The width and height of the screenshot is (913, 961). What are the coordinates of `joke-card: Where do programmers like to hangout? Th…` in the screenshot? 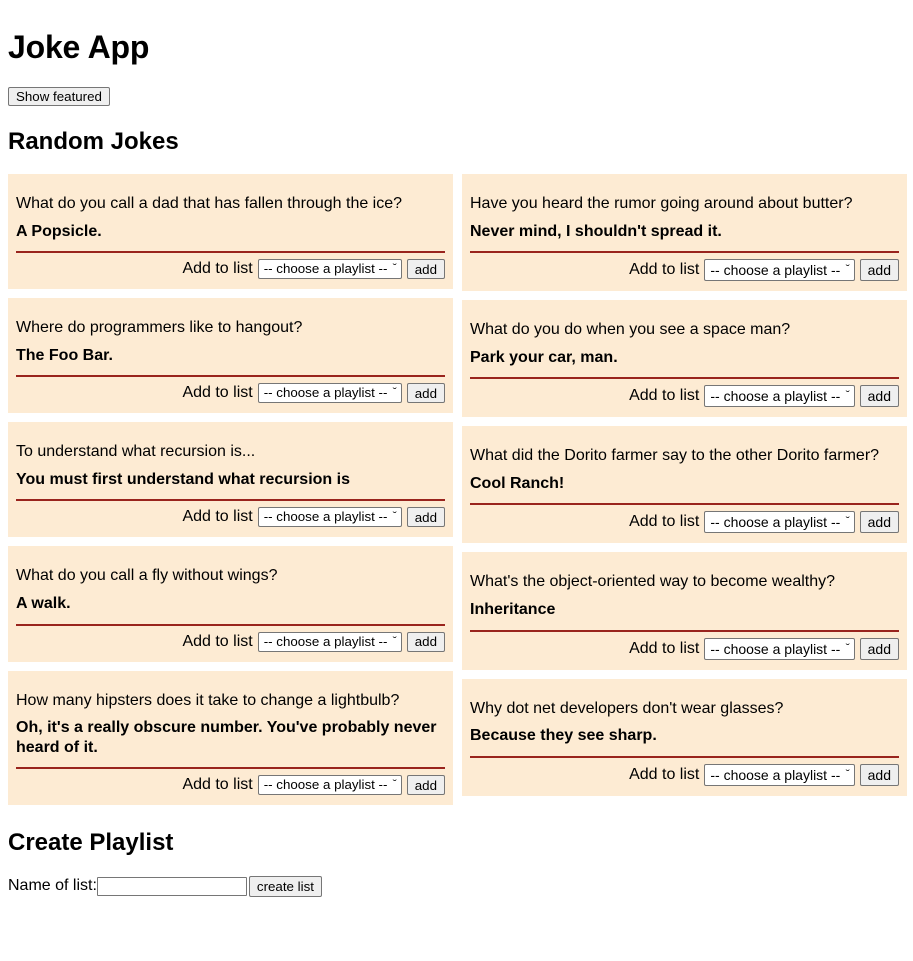 It's located at (230, 356).